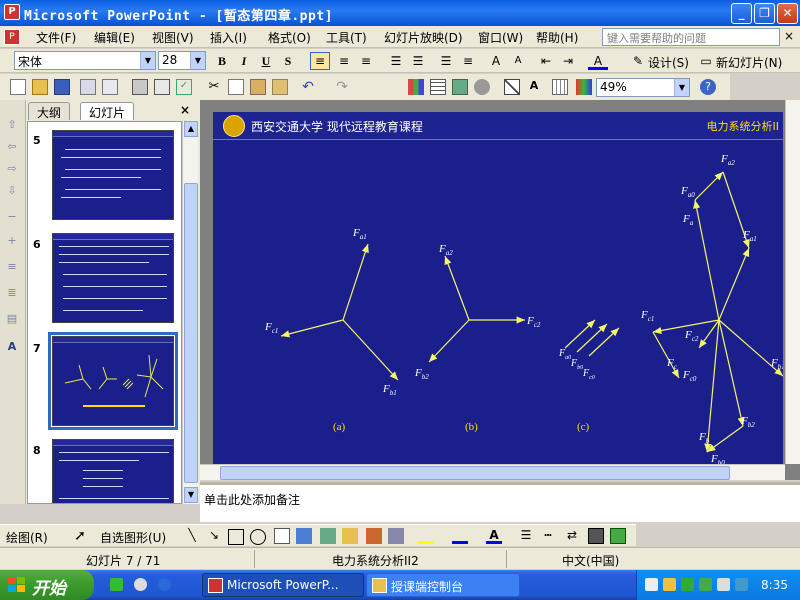 The width and height of the screenshot is (800, 600). I want to click on picture-icon, so click(374, 536).